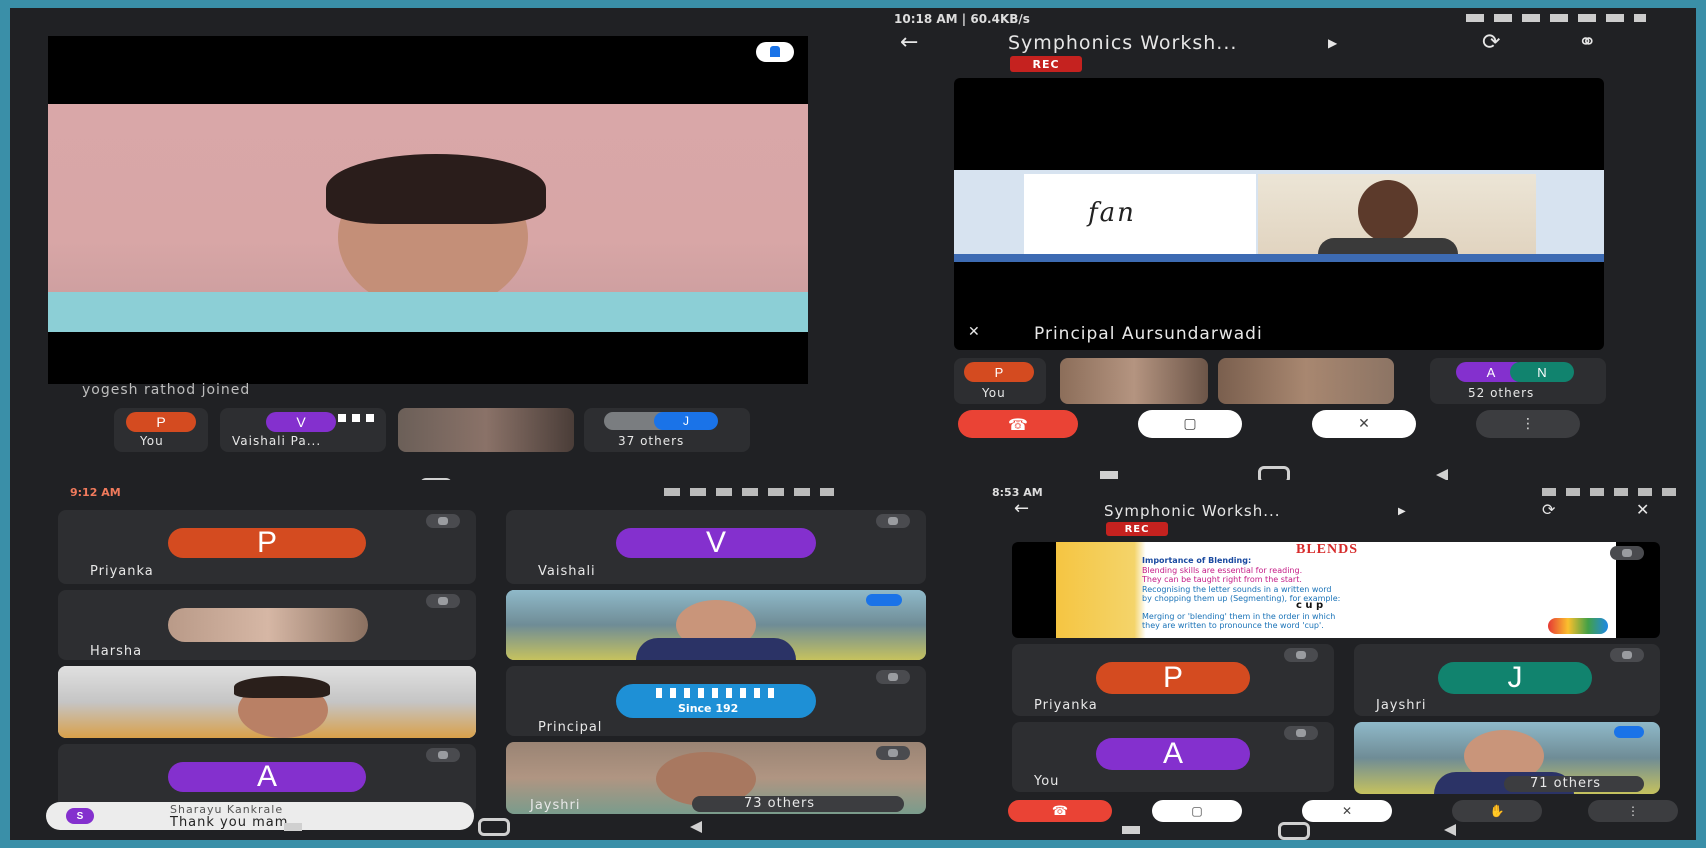  What do you see at coordinates (1642, 509) in the screenshot?
I see `speaker-off-icon: ✕` at bounding box center [1642, 509].